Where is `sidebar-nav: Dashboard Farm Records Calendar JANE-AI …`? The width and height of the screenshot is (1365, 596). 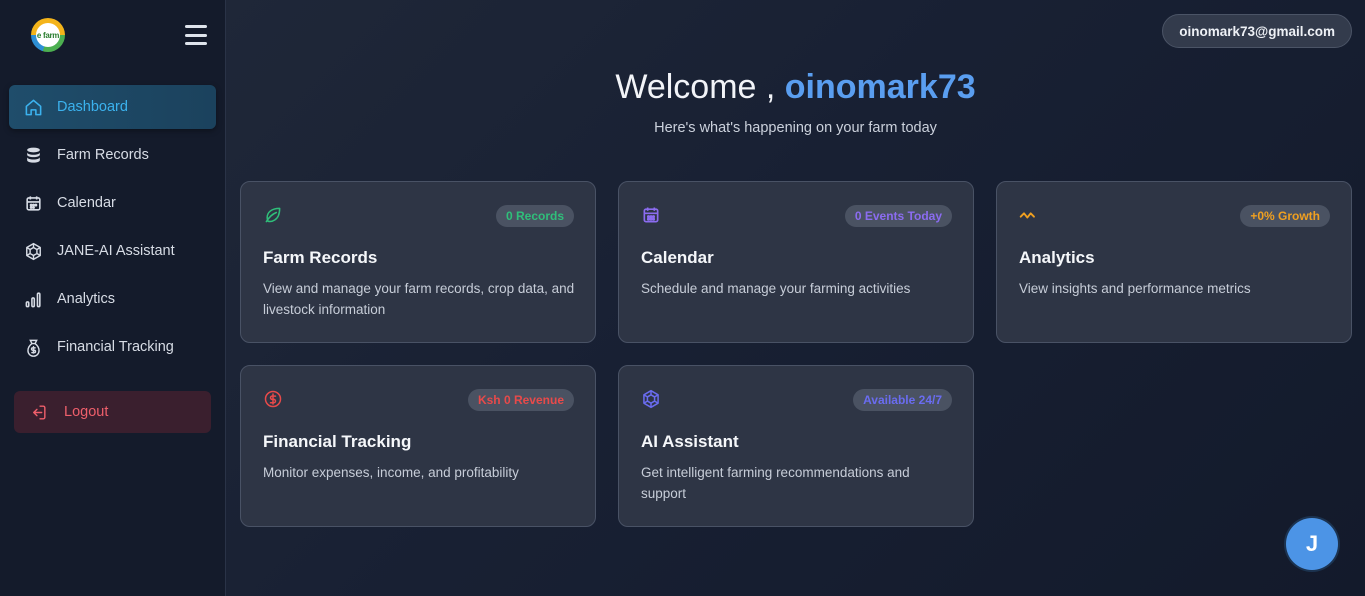
sidebar-nav: Dashboard Farm Records Calendar JANE-AI … is located at coordinates (112, 229).